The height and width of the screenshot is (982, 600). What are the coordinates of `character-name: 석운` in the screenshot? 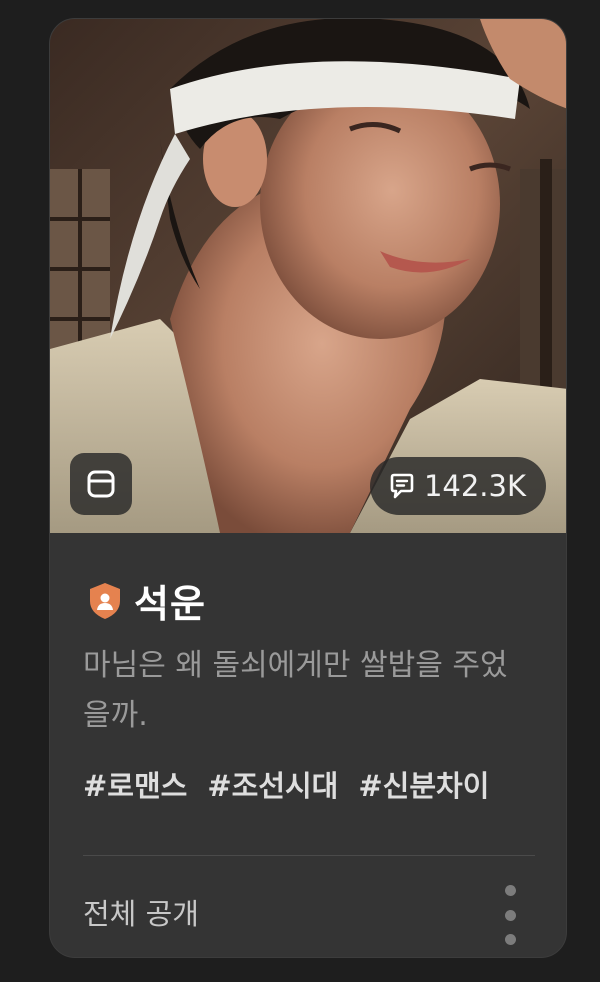 It's located at (170, 604).